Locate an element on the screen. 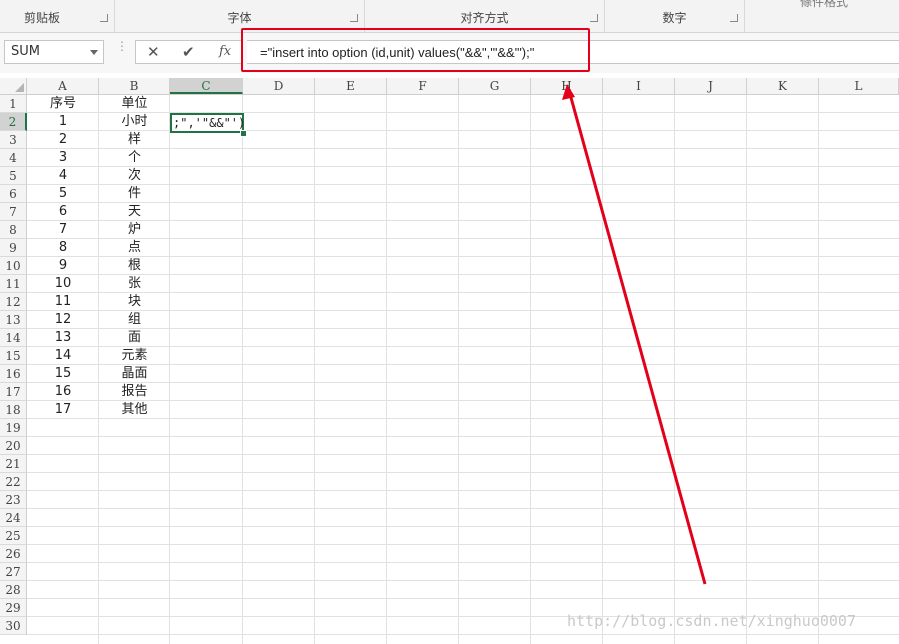 The height and width of the screenshot is (644, 899). row-header-7: 7 is located at coordinates (13, 212).